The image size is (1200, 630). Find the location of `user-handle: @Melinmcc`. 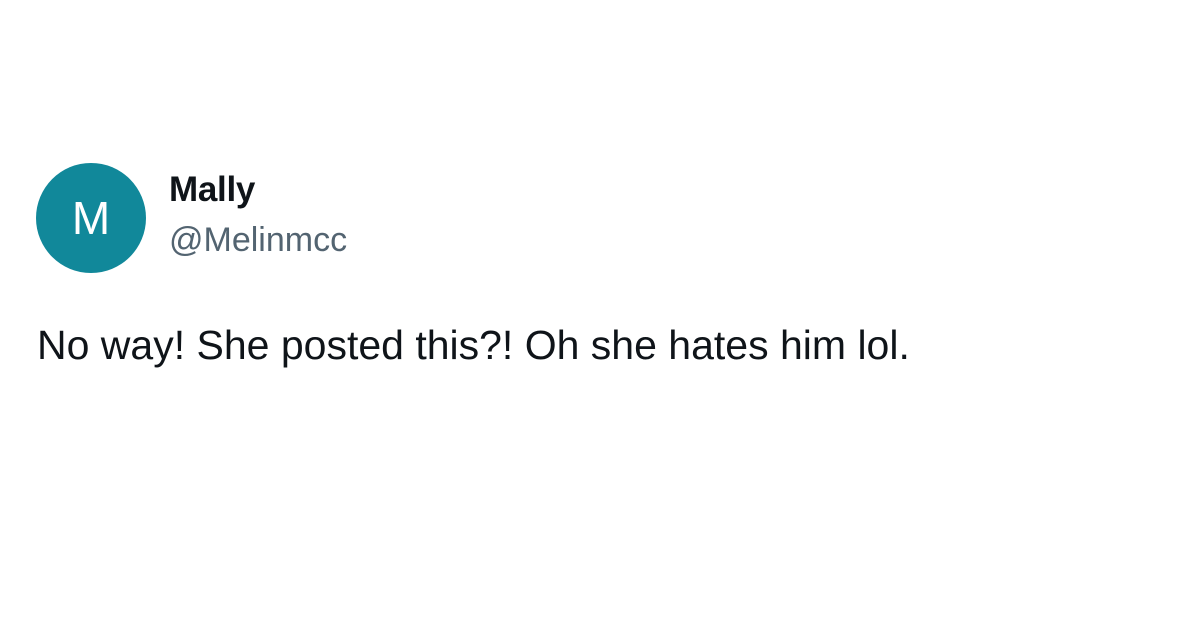

user-handle: @Melinmcc is located at coordinates (258, 240).